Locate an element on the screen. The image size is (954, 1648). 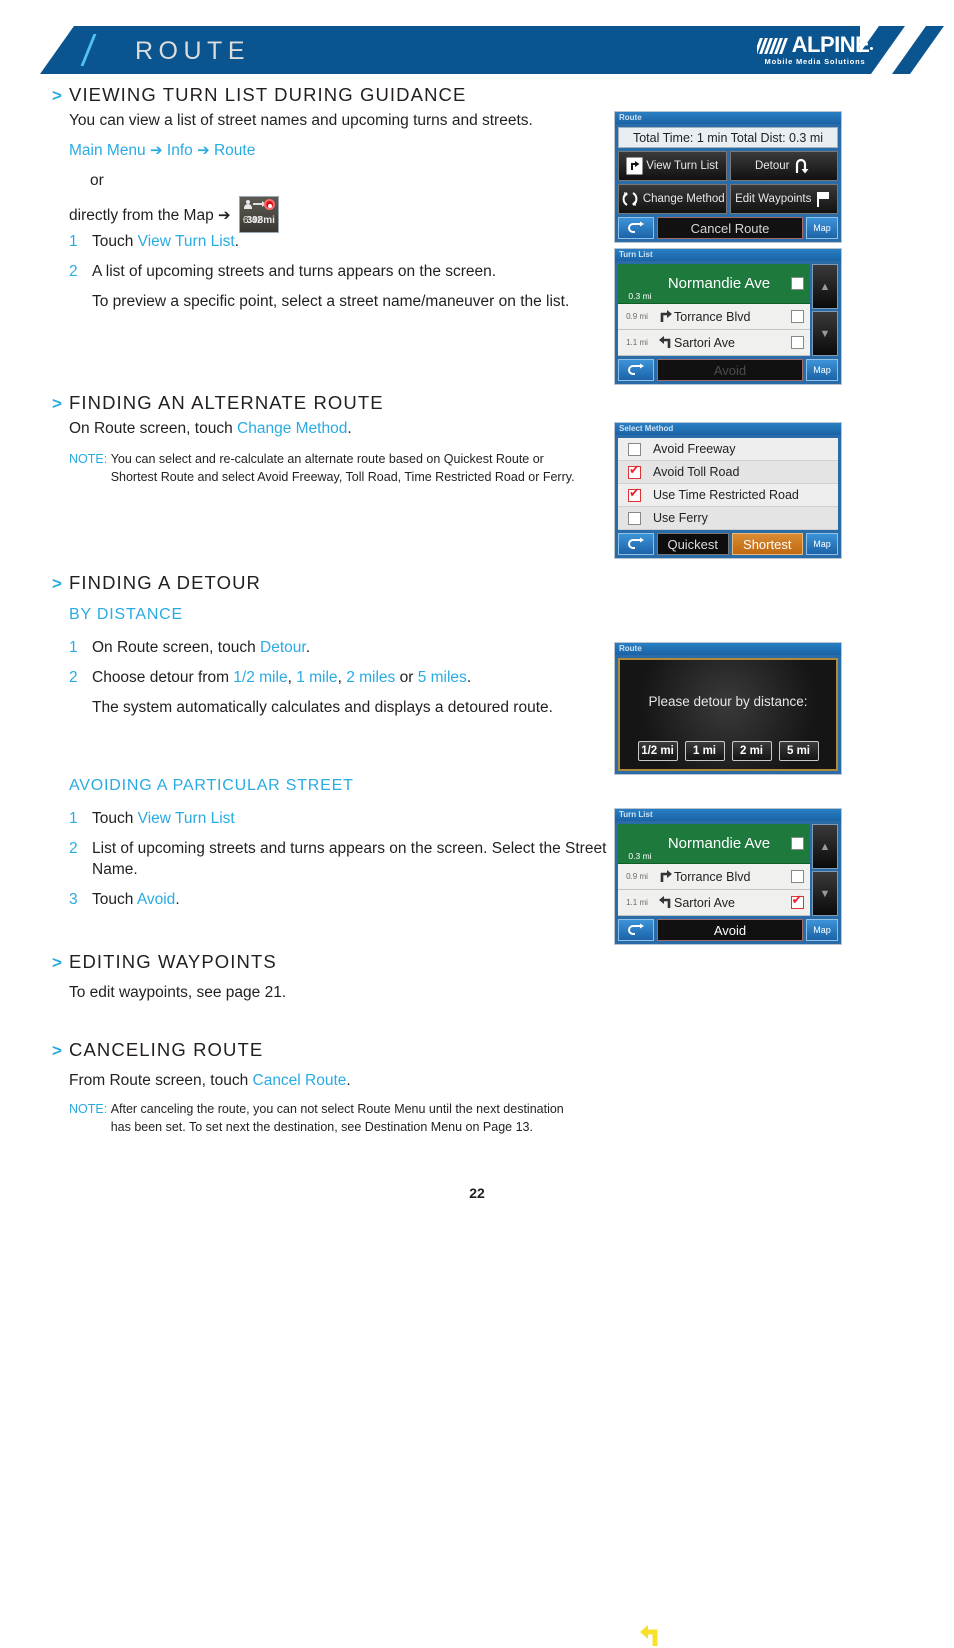
select-method-bottom-bar: Quickest Shortest Map is located at coordinates (728, 544).